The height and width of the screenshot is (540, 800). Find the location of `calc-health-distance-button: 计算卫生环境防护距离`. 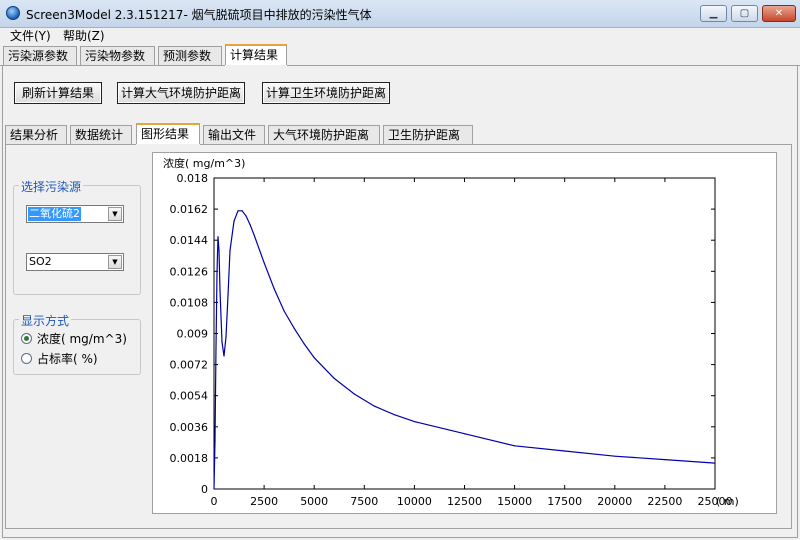

calc-health-distance-button: 计算卫生环境防护距离 is located at coordinates (326, 93).